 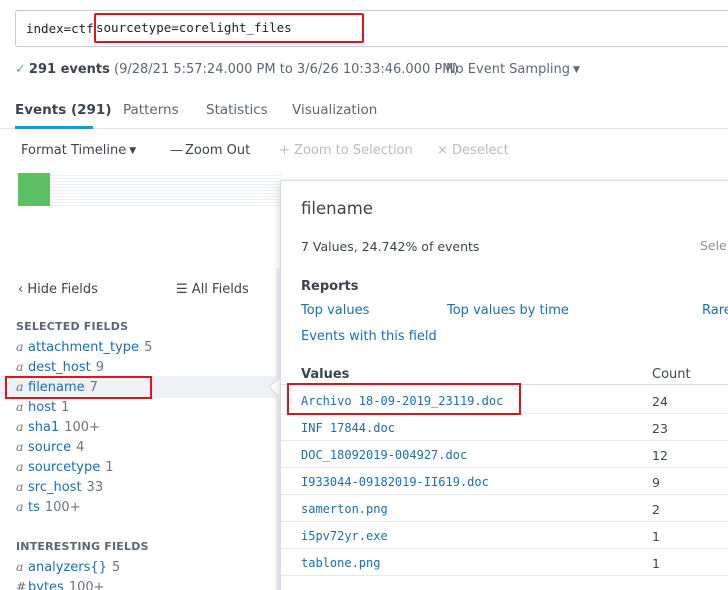 What do you see at coordinates (229, 28) in the screenshot?
I see `search-highlight-box` at bounding box center [229, 28].